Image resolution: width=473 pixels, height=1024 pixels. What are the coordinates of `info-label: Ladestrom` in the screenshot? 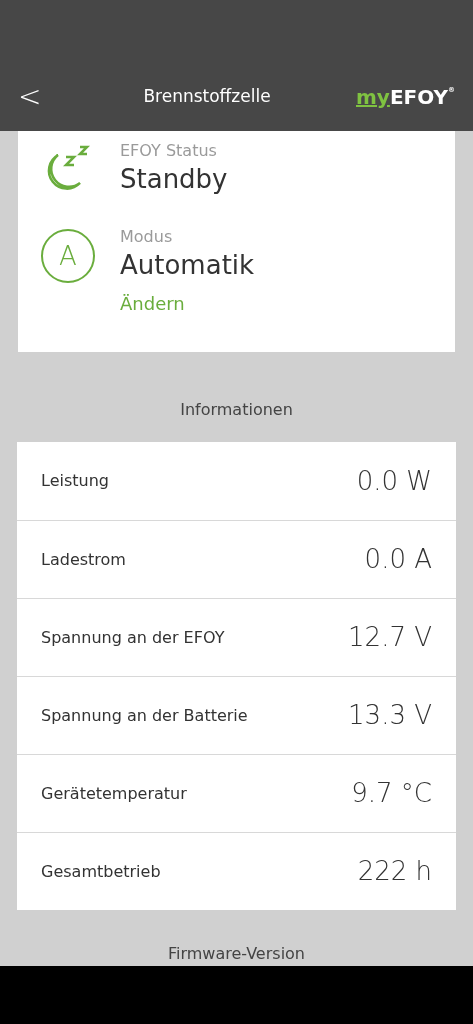 It's located at (83, 559).